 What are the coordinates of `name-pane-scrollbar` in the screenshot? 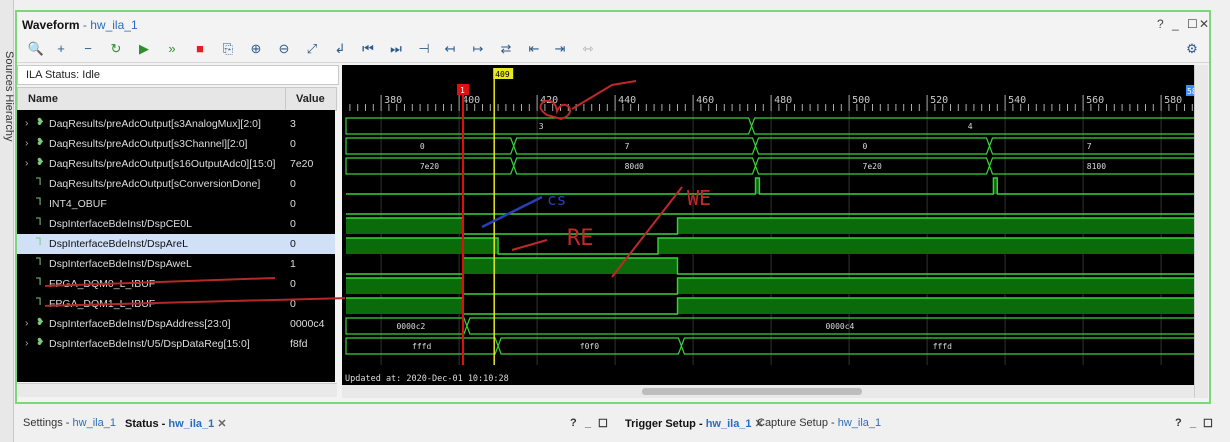 It's located at (177, 390).